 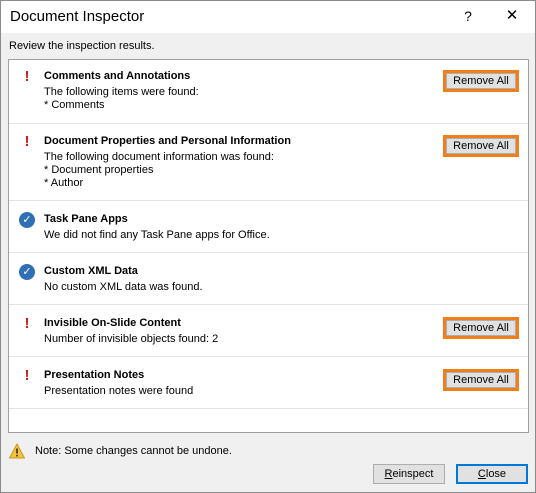 What do you see at coordinates (481, 146) in the screenshot?
I see `remove-all-document-properties-button: Remove All` at bounding box center [481, 146].